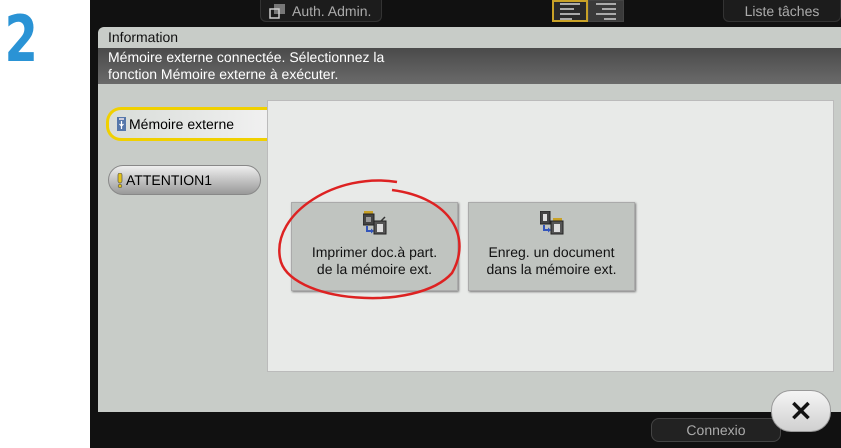  I want to click on job-list-button: Liste tâches, so click(782, 11).